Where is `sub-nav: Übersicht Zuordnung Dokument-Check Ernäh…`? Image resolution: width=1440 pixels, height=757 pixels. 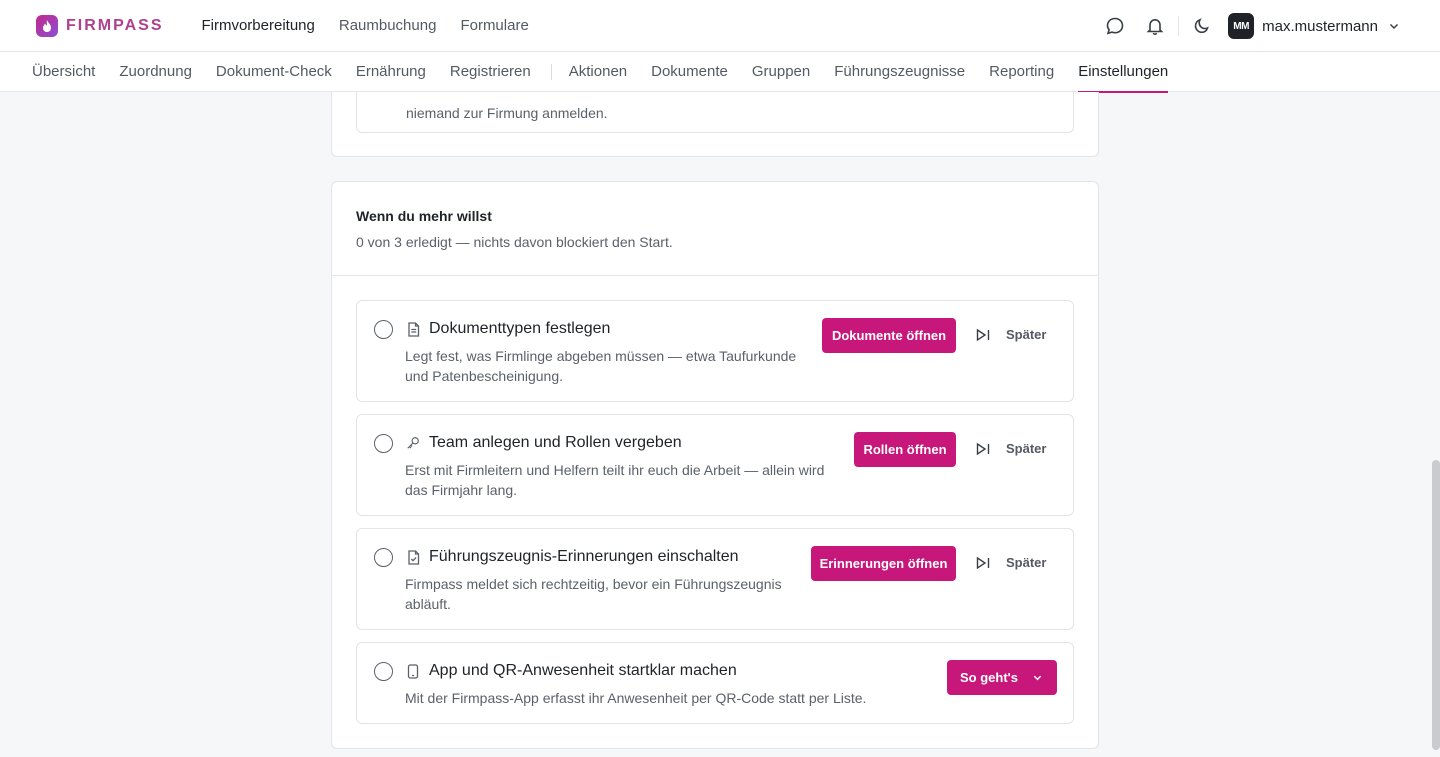
sub-nav: Übersicht Zuordnung Dokument-Check Ernäh… is located at coordinates (720, 72).